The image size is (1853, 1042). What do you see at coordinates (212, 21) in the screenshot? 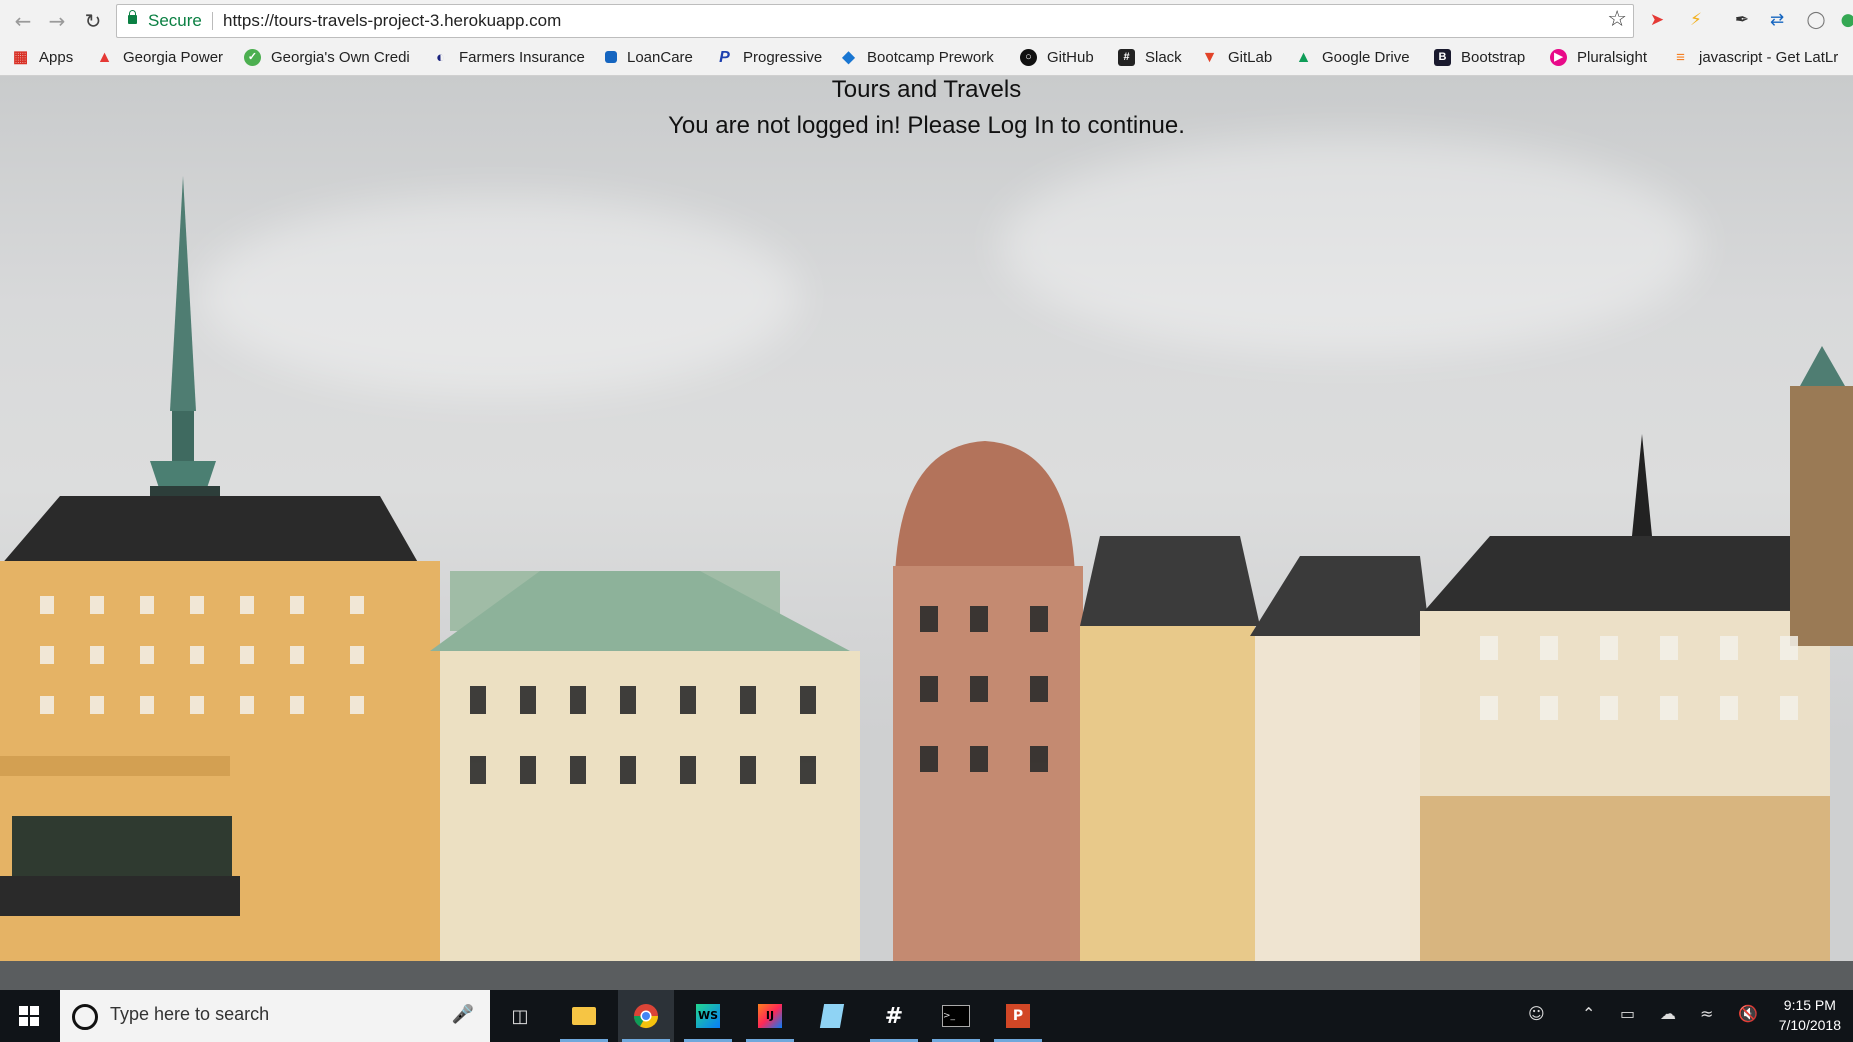
I see `omnibox-divider` at bounding box center [212, 21].